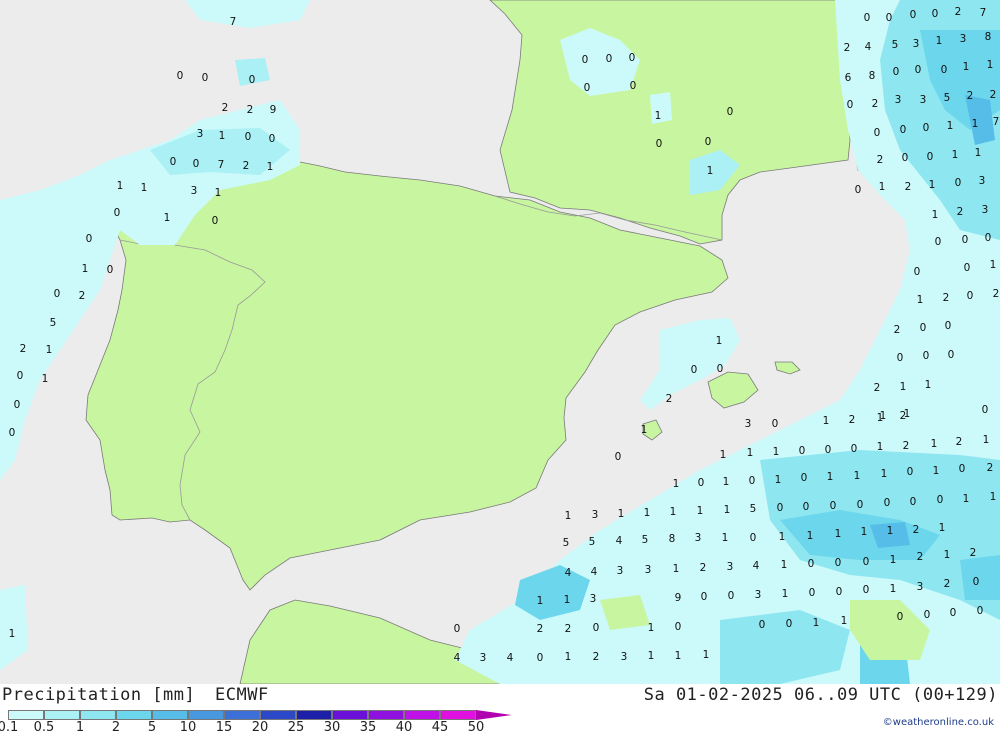  Describe the element at coordinates (820, 695) in the screenshot. I see `valid-time: Sa 01-02-2025 06..09 UTC (00+129)` at that location.